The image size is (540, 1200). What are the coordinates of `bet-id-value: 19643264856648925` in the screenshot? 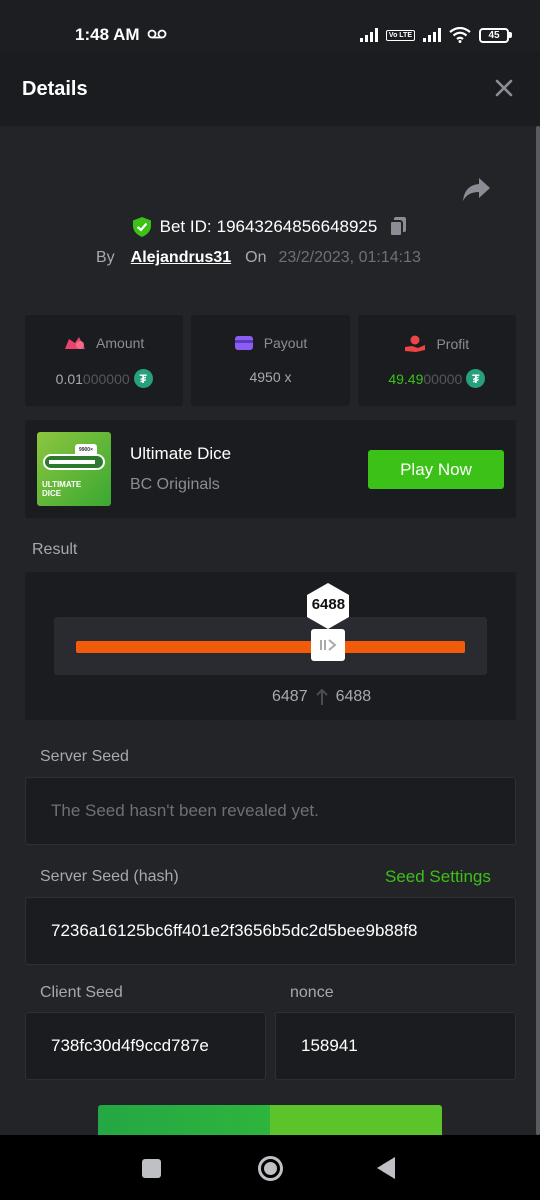 It's located at (297, 226).